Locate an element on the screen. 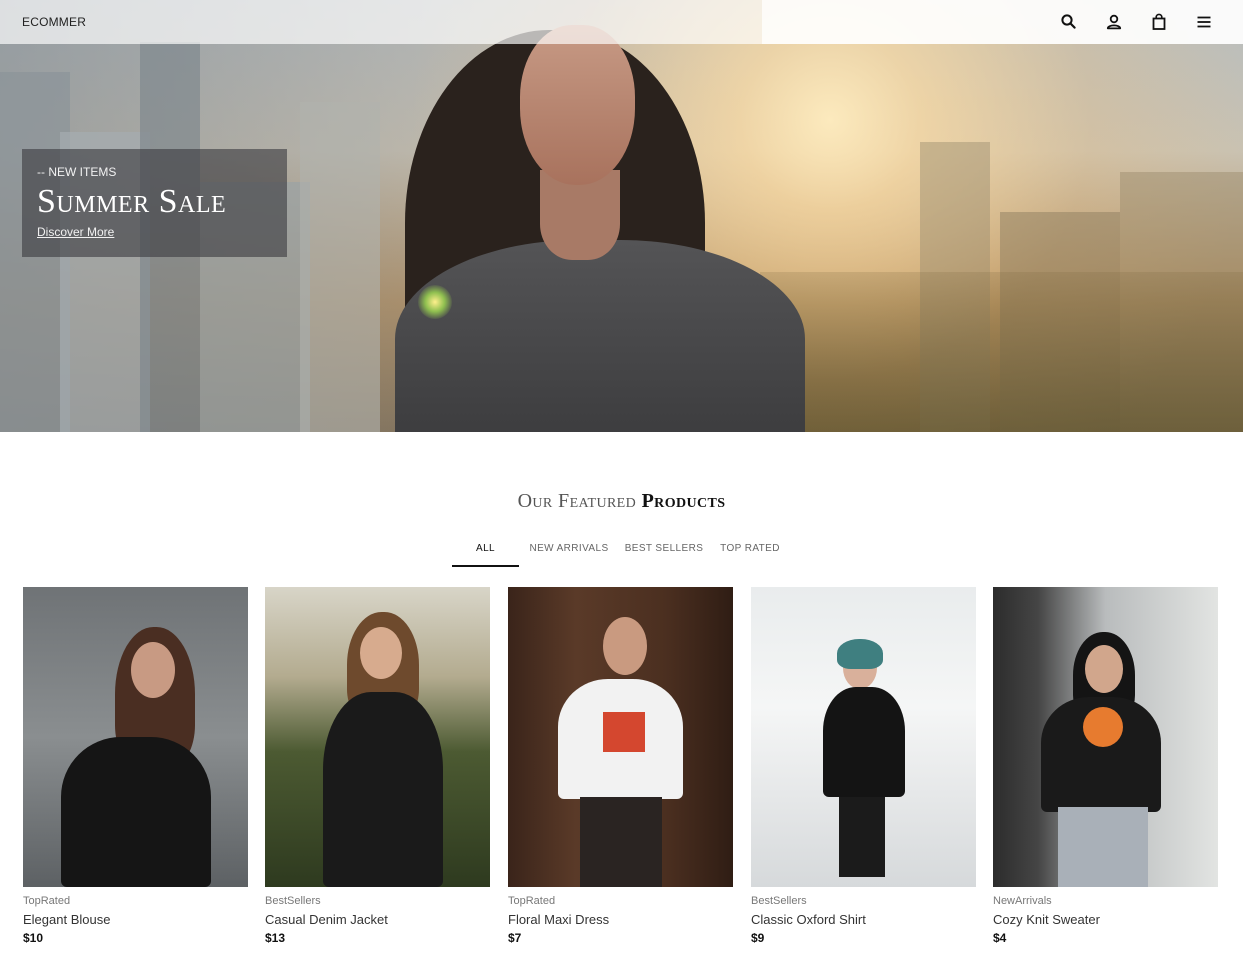  shopping-bag-icon is located at coordinates (1159, 22).